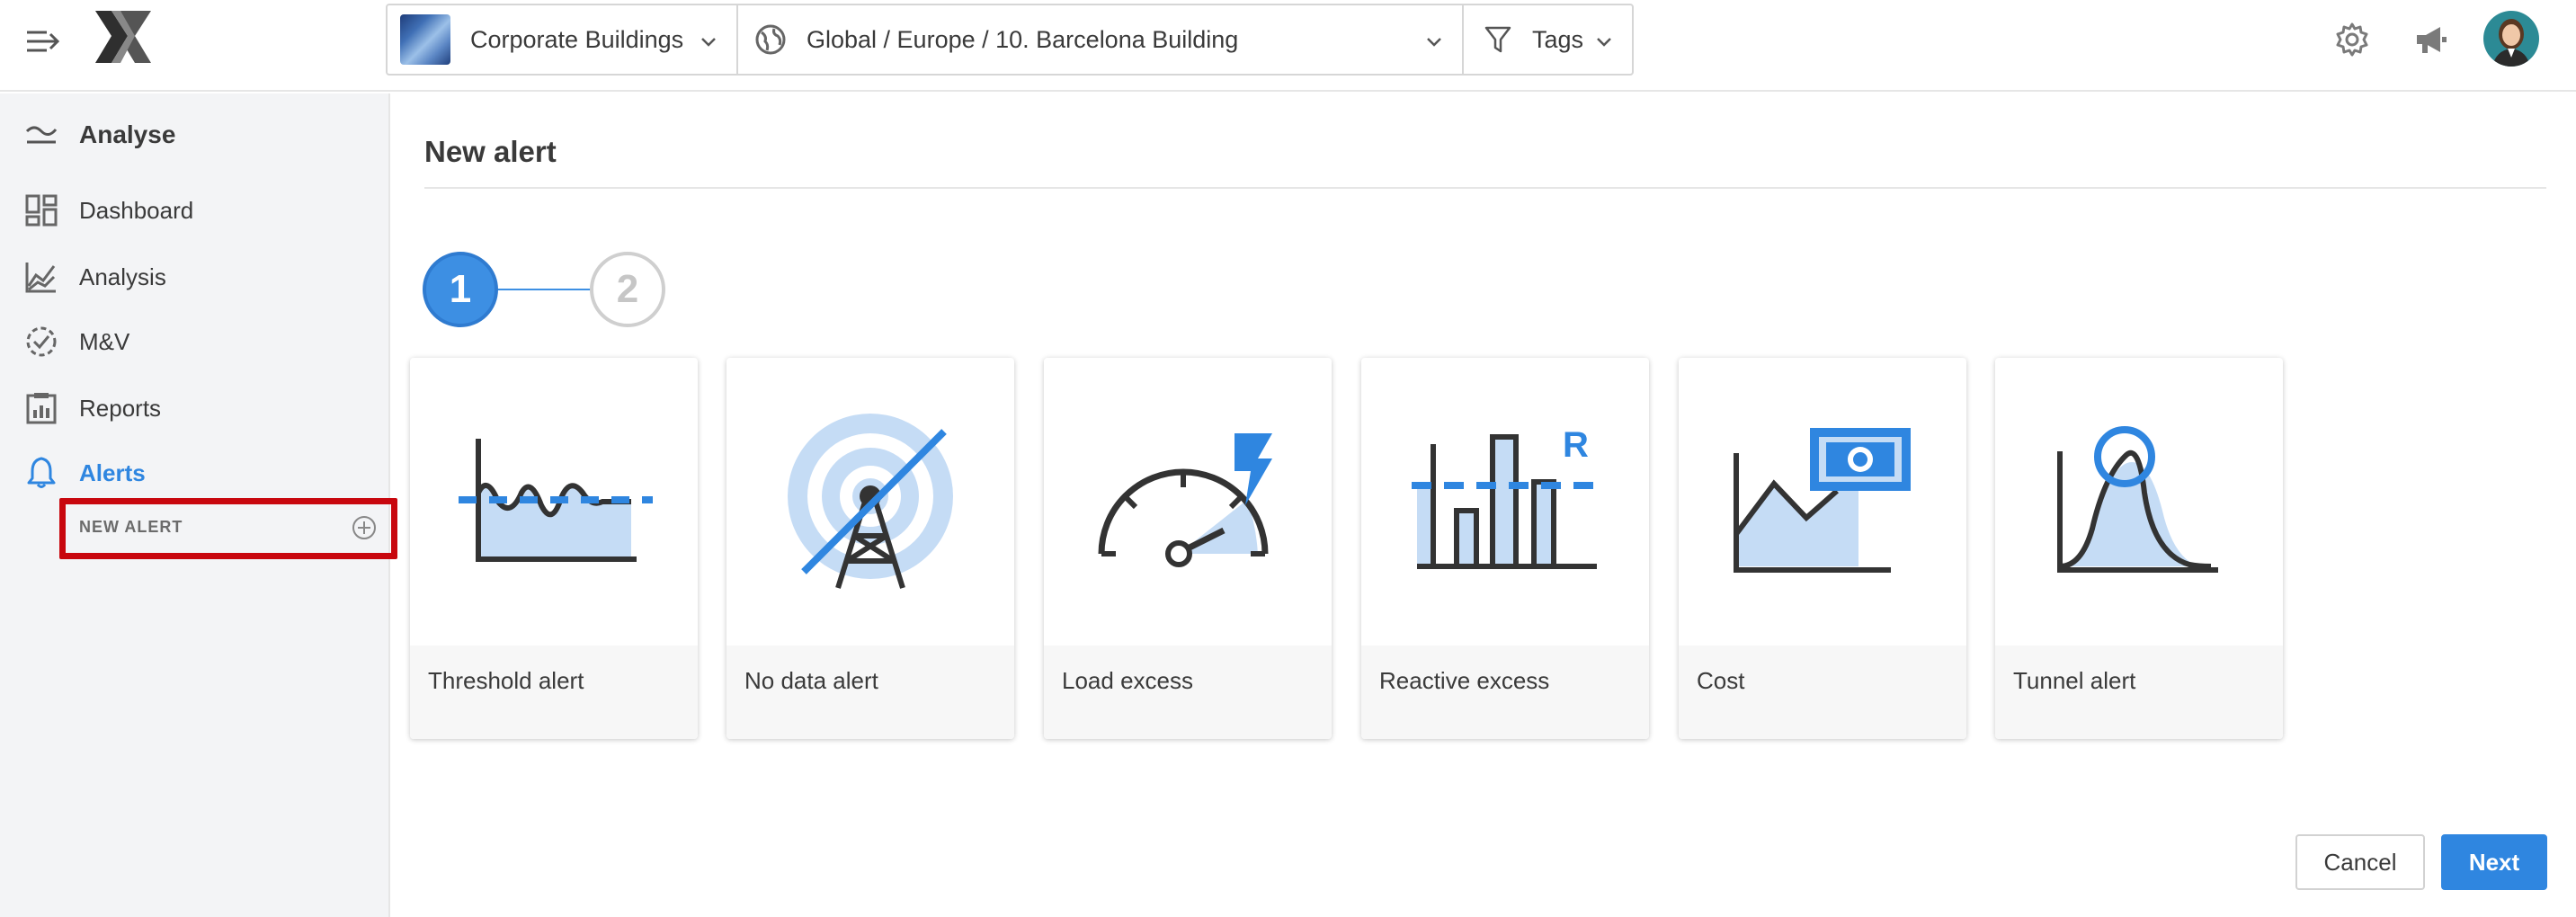  What do you see at coordinates (2431, 40) in the screenshot?
I see `megaphone-icon` at bounding box center [2431, 40].